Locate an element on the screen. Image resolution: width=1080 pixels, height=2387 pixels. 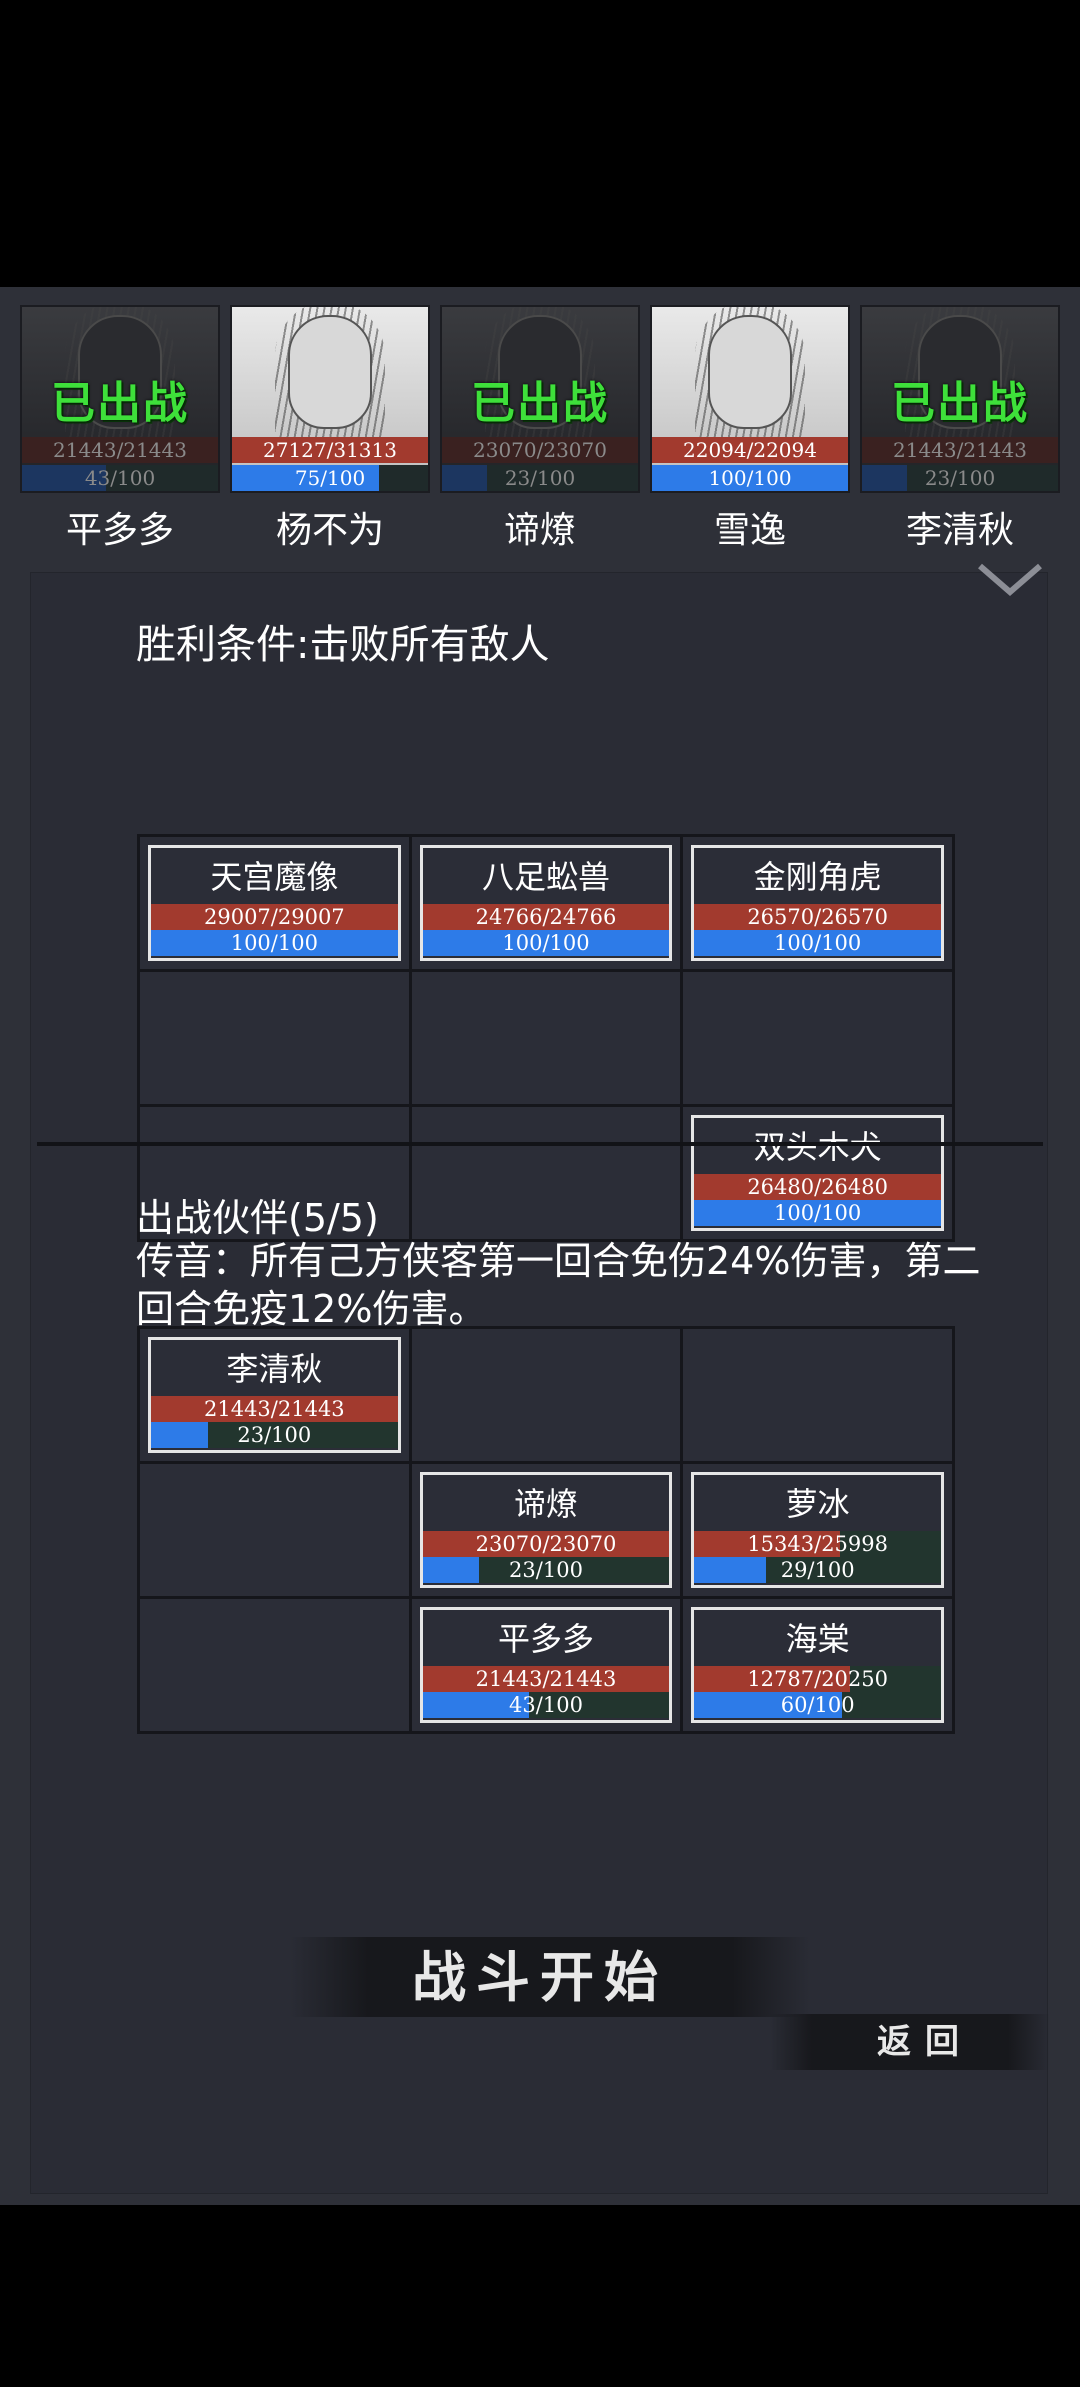
grid-cell: 平多多 21443/21443 43/100 is located at coordinates (546, 1665).